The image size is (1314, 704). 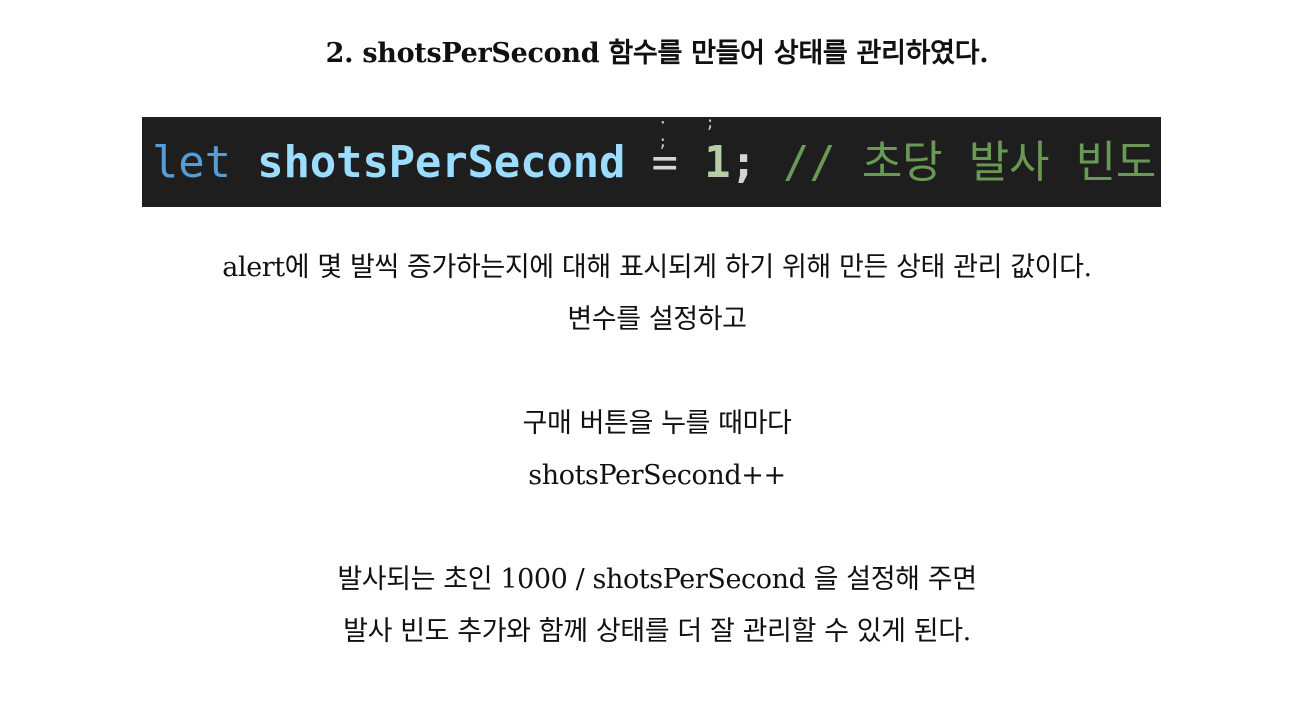 What do you see at coordinates (693, 134) in the screenshot?
I see `code-previous-line-fragment: · ; ;` at bounding box center [693, 134].